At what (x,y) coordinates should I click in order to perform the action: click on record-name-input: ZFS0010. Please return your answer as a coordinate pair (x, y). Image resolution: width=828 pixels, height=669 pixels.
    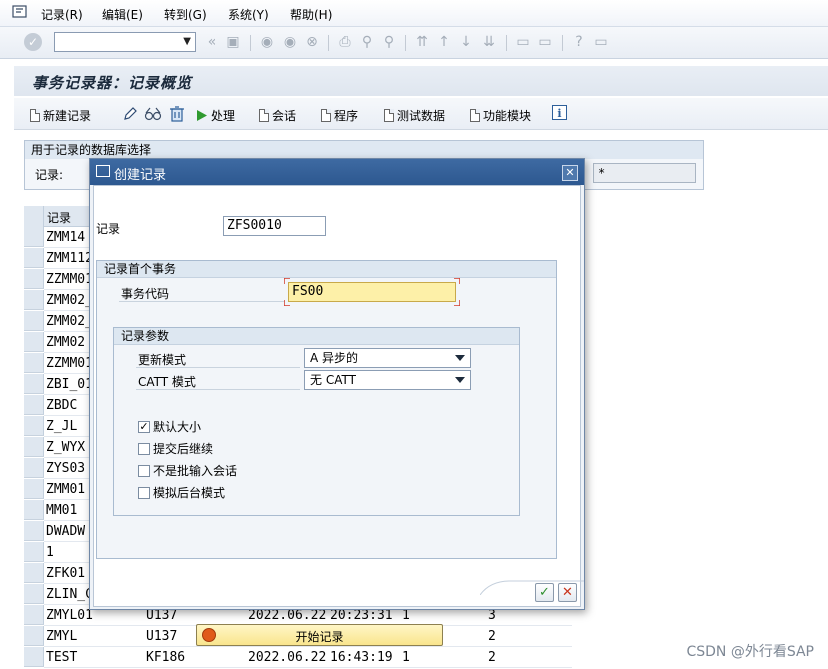
    Looking at the image, I should click on (274, 226).